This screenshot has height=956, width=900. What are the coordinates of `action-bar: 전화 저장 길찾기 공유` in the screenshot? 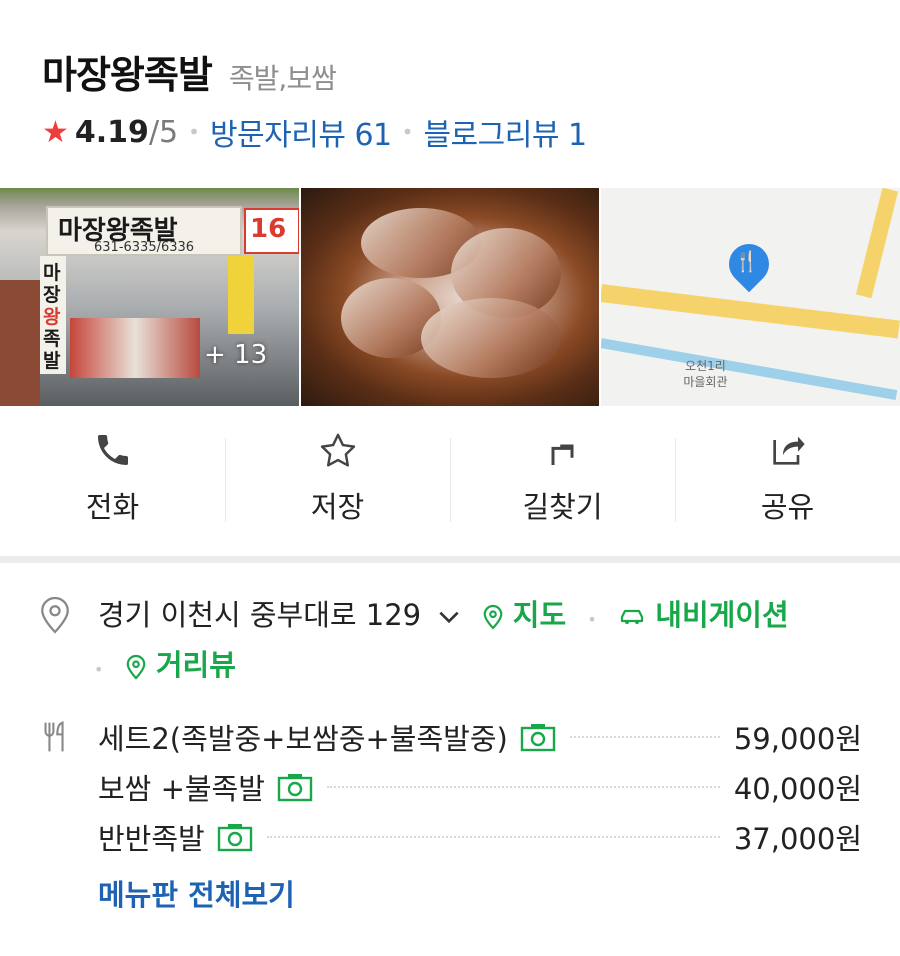 It's located at (450, 475).